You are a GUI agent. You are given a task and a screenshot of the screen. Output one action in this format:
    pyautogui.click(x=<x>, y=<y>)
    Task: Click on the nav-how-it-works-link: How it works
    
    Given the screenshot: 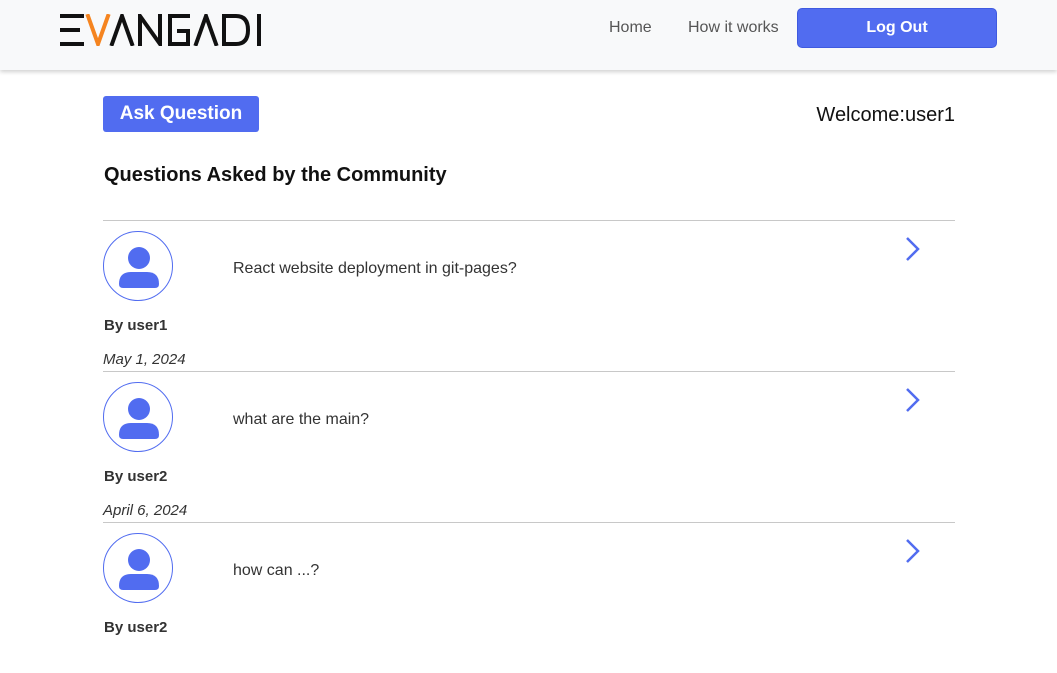 What is the action you would take?
    pyautogui.click(x=733, y=28)
    